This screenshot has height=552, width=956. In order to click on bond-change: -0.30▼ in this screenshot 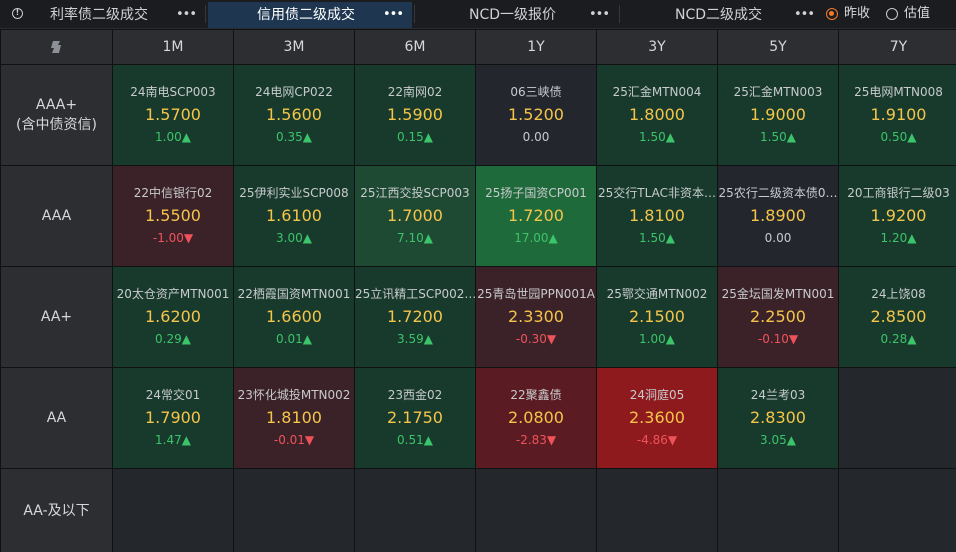, I will do `click(536, 339)`.